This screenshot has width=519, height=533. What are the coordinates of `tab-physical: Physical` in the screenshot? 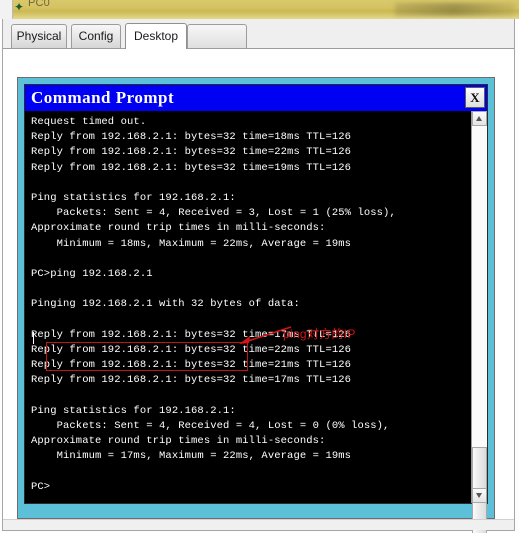 It's located at (39, 36).